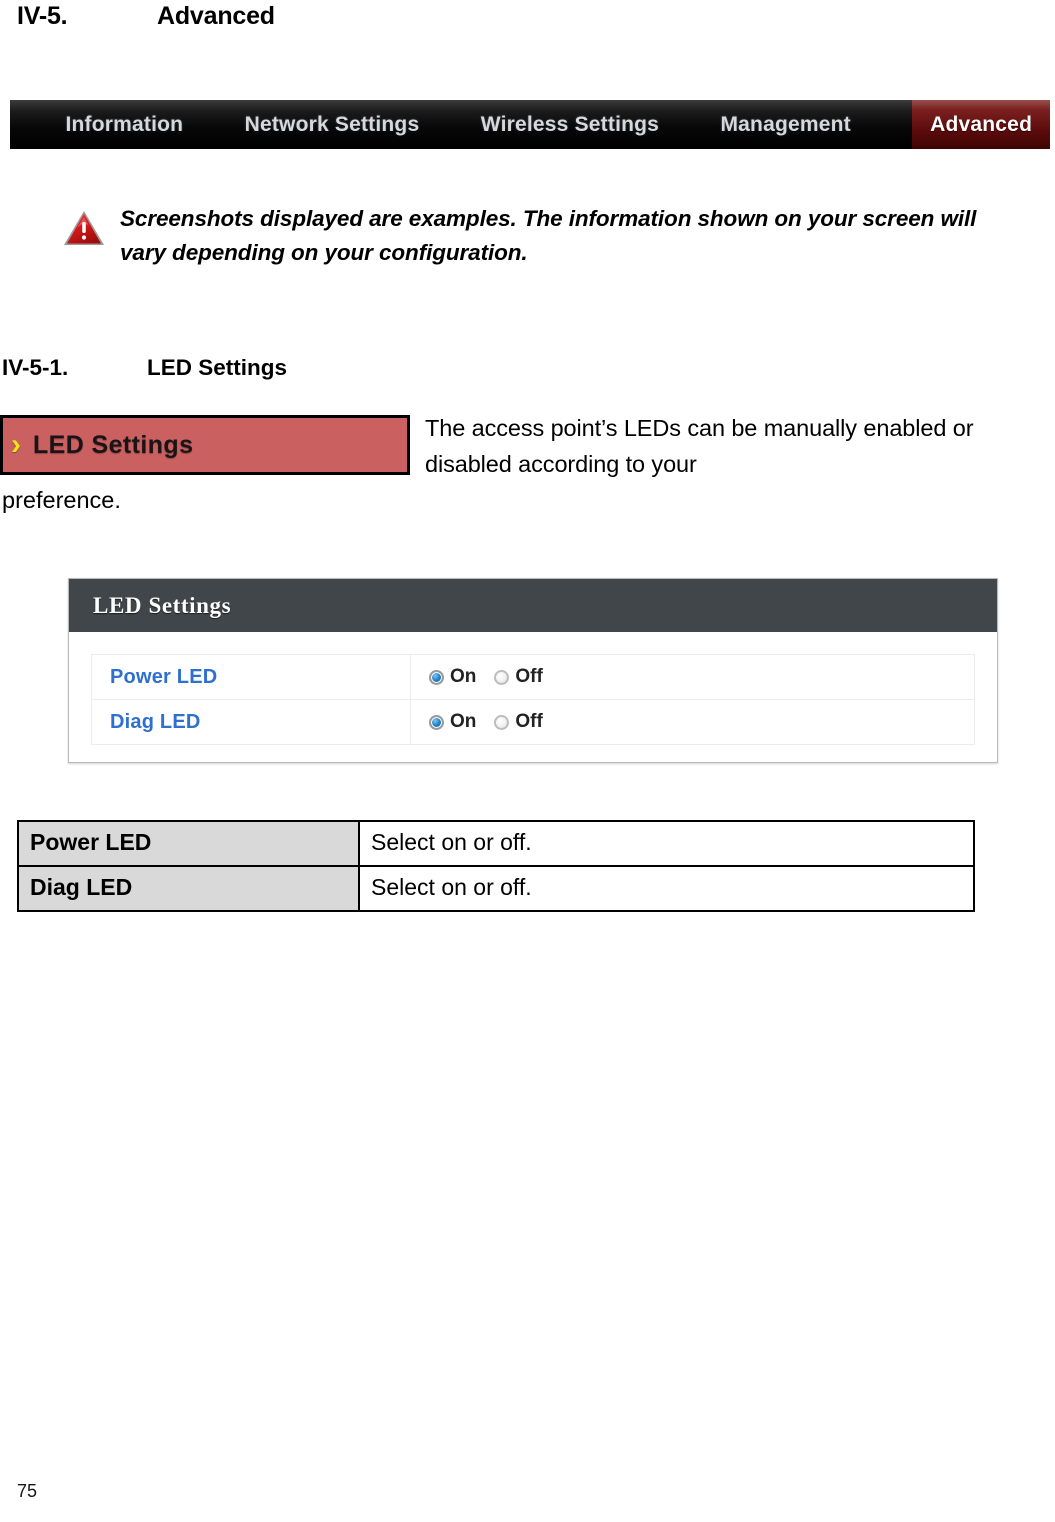  What do you see at coordinates (463, 721) in the screenshot?
I see `diag-led-option-on-label: On` at bounding box center [463, 721].